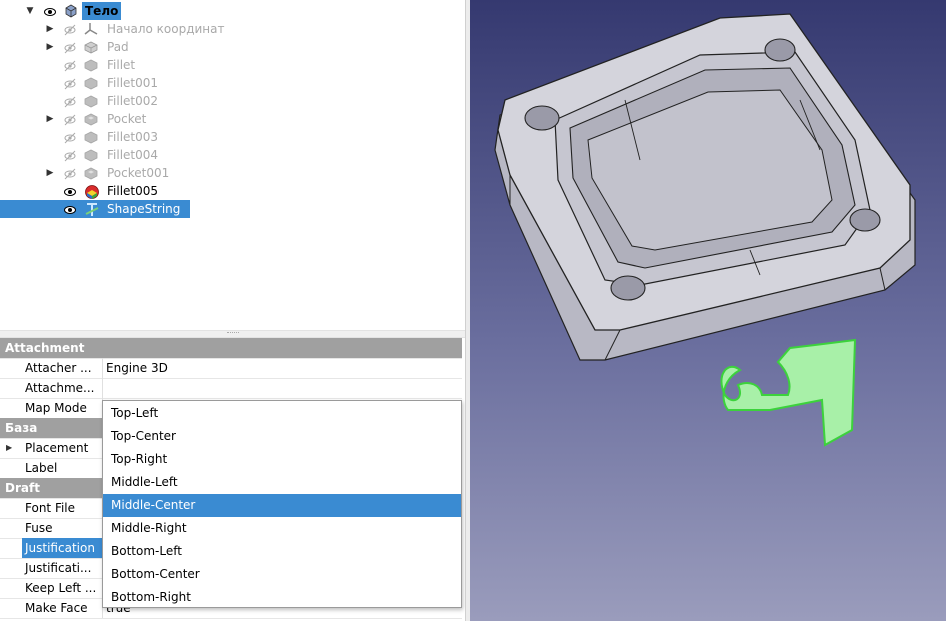 Image resolution: width=946 pixels, height=621 pixels. I want to click on property-name: Map Mode, so click(56, 408).